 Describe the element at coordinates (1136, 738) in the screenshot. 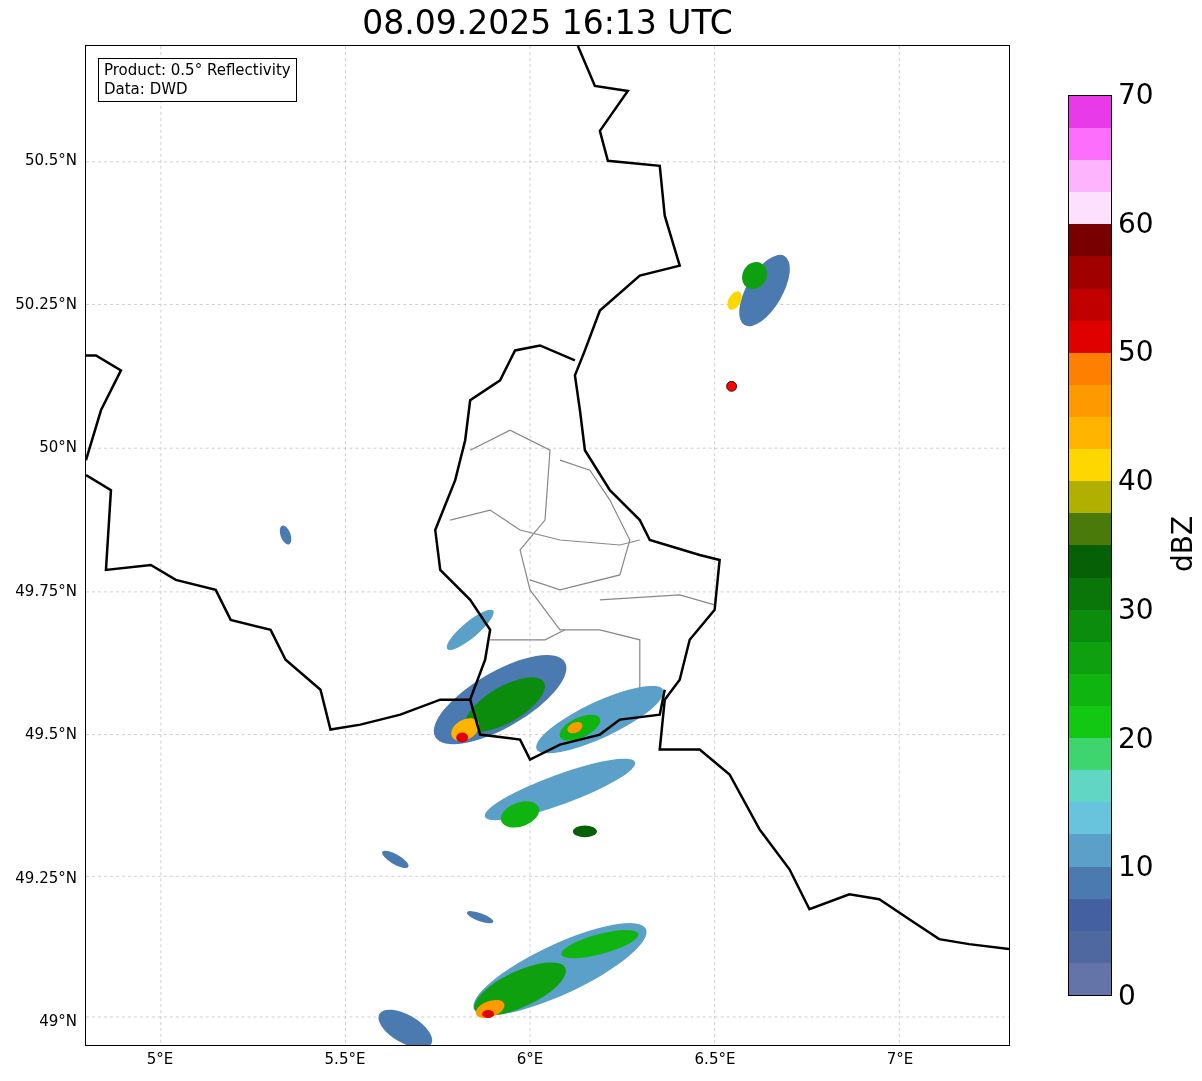

I see `colorbar-tick-label: 20` at that location.